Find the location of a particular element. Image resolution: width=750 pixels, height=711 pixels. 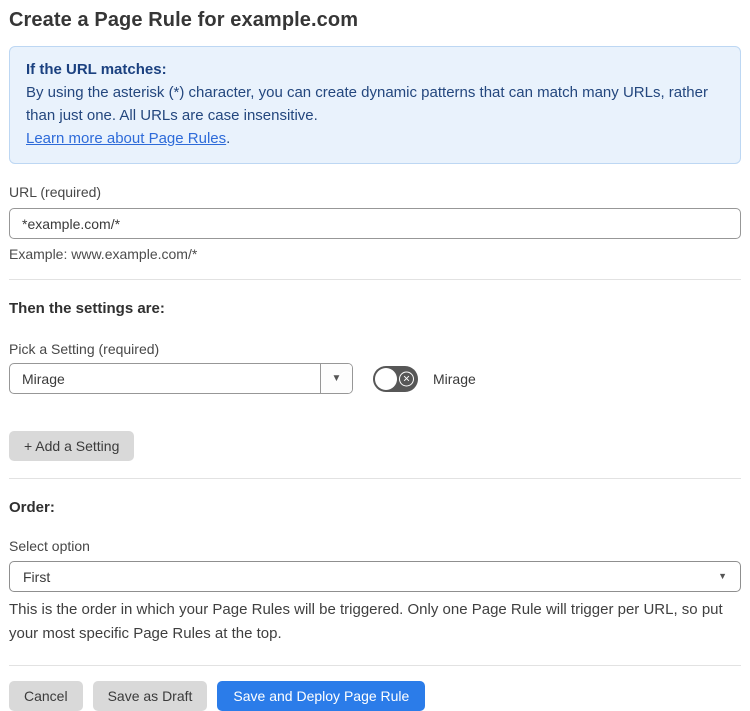

setting-row: Mirage ▼ × Mirage is located at coordinates (375, 378).